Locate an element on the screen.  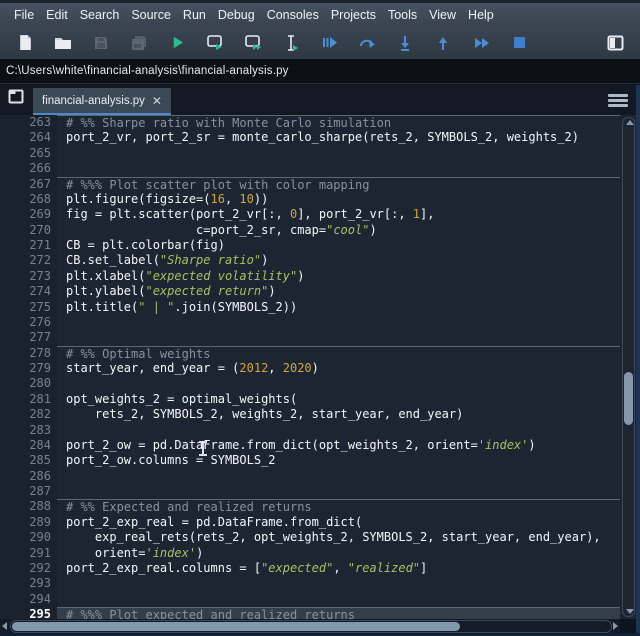
code-line: c=port_2_sr, cmap="cool") is located at coordinates (338, 230).